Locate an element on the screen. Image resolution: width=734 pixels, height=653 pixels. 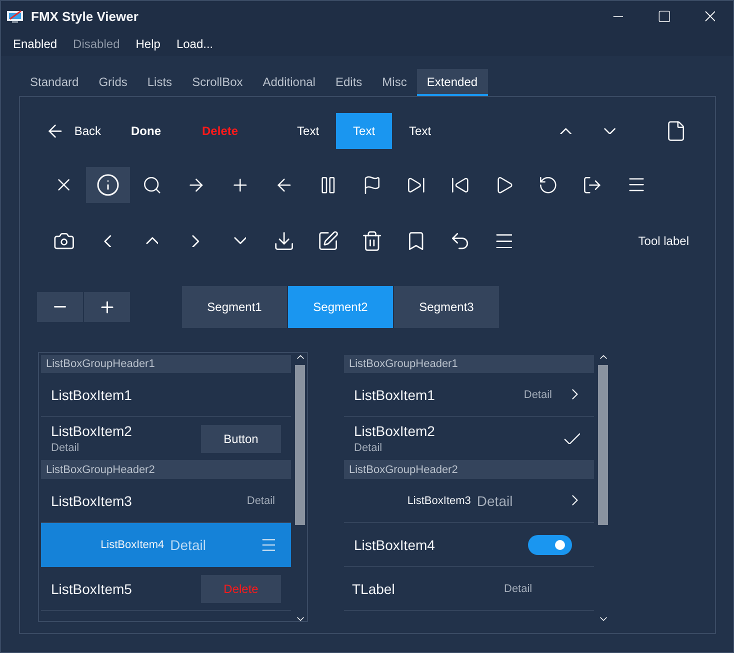
tab: ScrollBox is located at coordinates (217, 82).